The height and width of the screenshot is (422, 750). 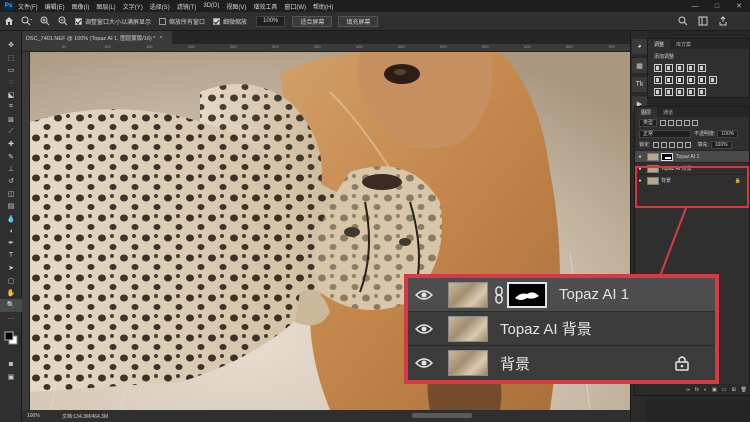 What do you see at coordinates (697, 390) in the screenshot?
I see `layer-style-icon: fx` at bounding box center [697, 390].